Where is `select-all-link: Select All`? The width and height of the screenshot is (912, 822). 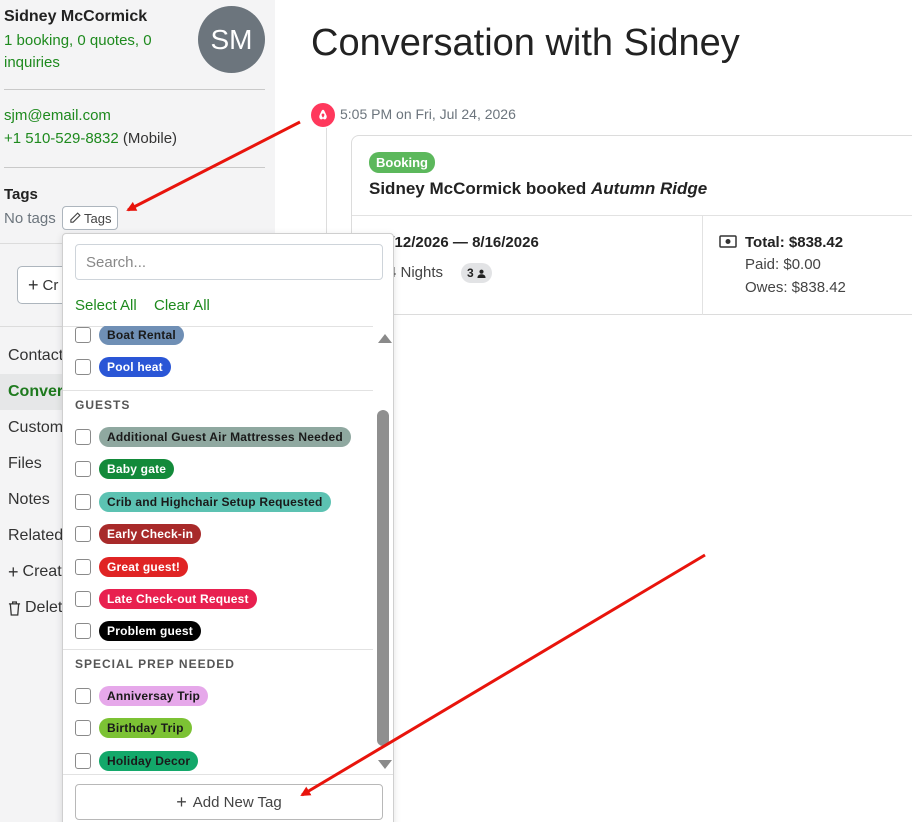
select-all-link: Select All is located at coordinates (106, 305).